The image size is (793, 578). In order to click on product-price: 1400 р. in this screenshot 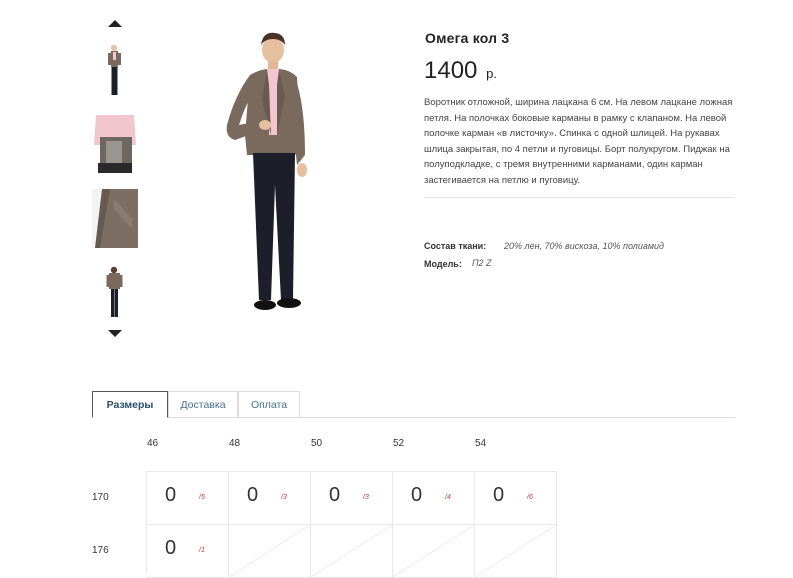, I will do `click(460, 71)`.